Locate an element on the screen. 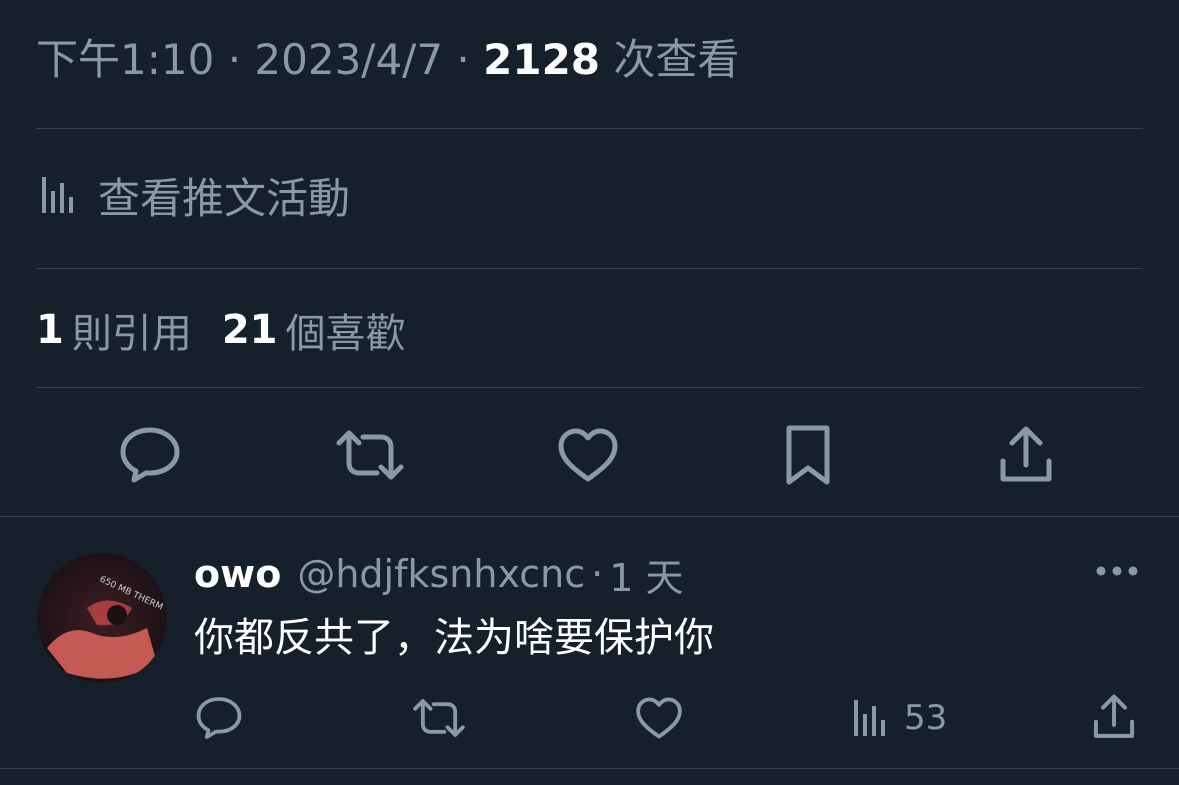 This screenshot has width=1179, height=785. view-activity-link: 查看推文活動 is located at coordinates (195, 195).